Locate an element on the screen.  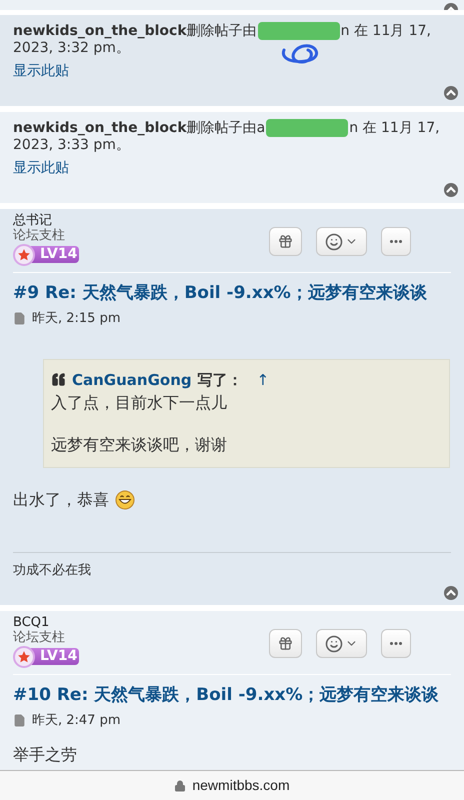
post-time: 昨天, 2:15 pm is located at coordinates (76, 319).